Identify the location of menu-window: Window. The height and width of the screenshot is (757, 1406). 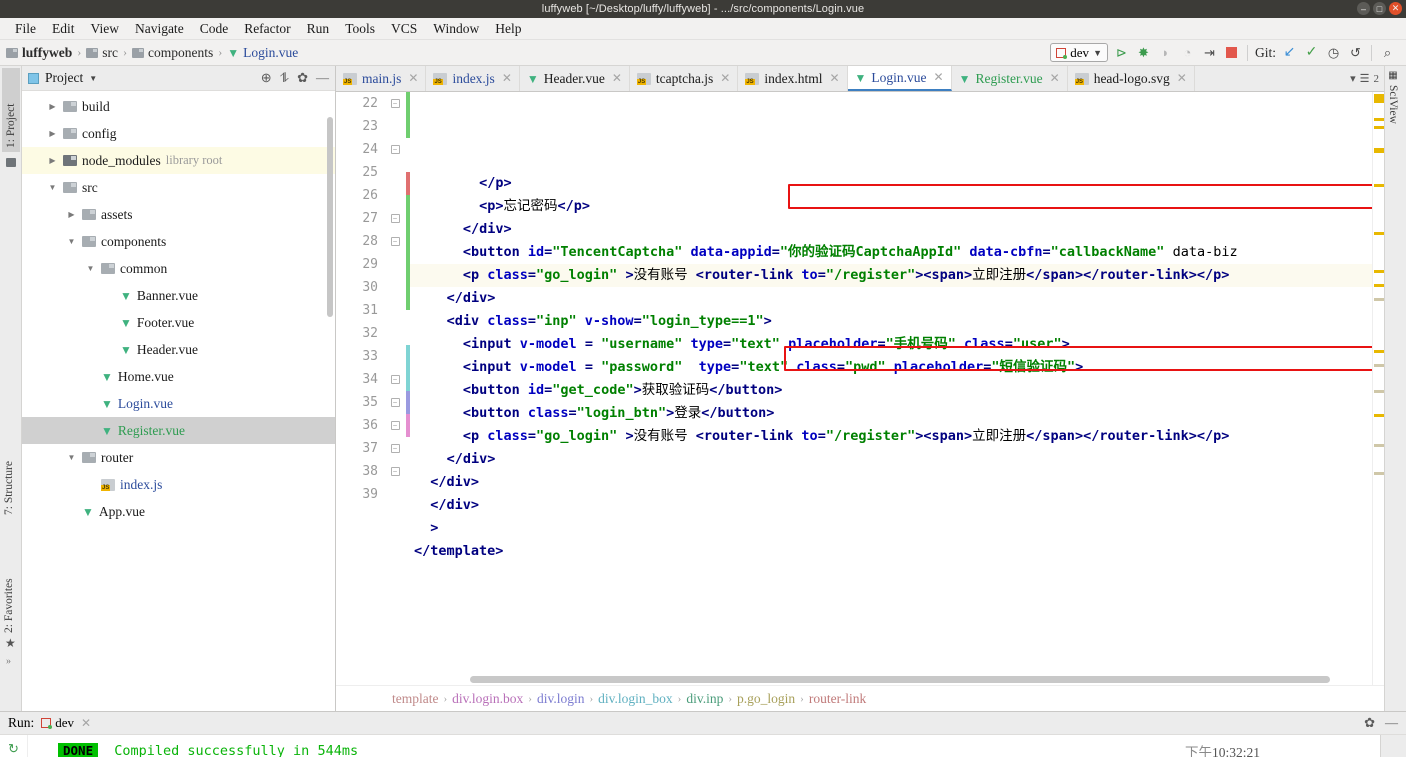
(456, 29).